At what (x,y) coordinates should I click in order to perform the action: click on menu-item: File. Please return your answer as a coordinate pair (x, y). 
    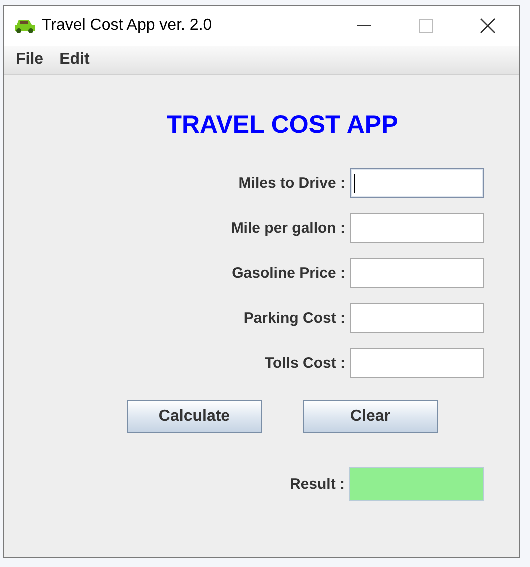
    Looking at the image, I should click on (30, 60).